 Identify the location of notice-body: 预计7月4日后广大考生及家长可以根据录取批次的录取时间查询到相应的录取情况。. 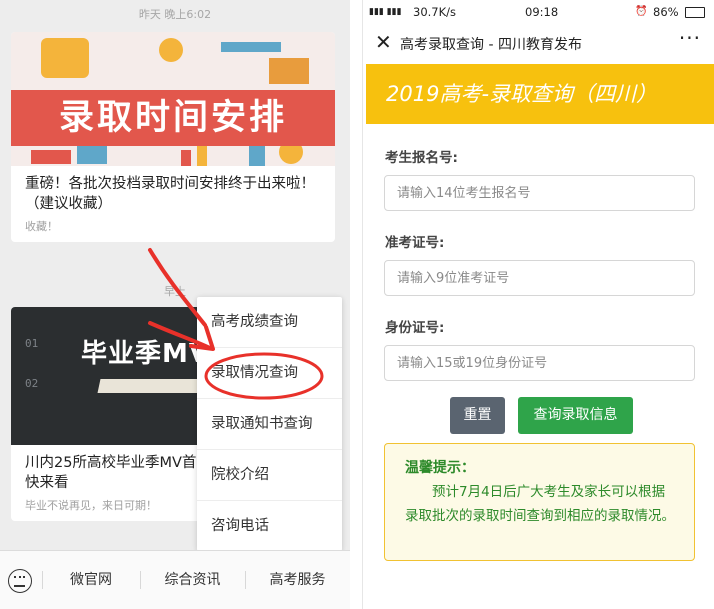
(540, 504).